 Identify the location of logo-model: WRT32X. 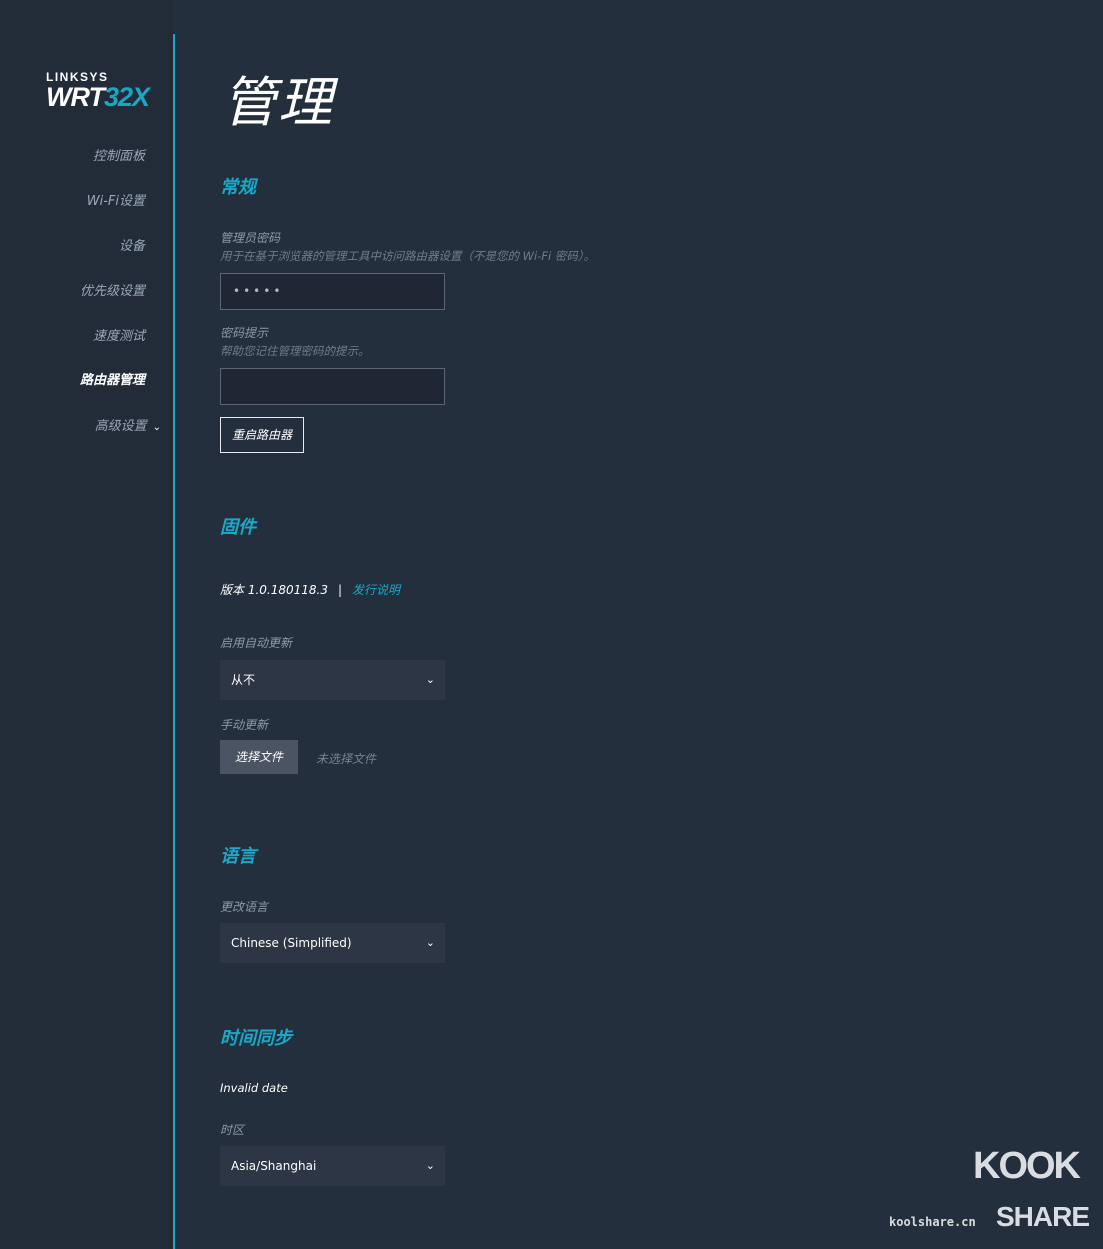
(98, 97).